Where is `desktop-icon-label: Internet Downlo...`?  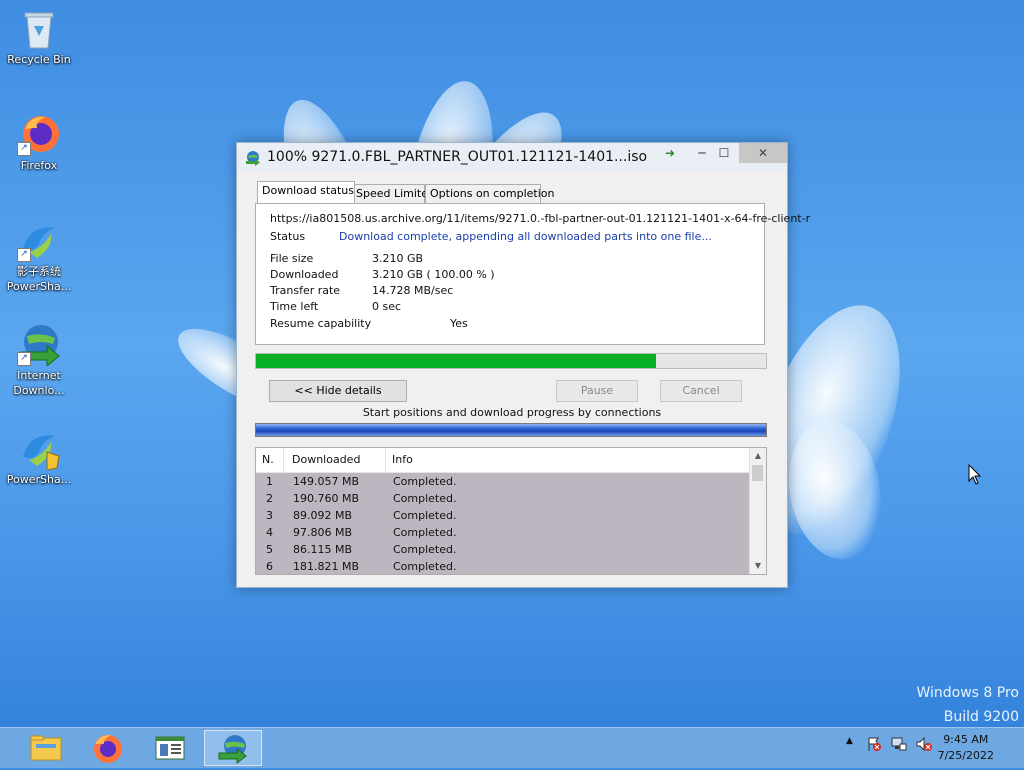 desktop-icon-label: Internet Downlo... is located at coordinates (39, 383).